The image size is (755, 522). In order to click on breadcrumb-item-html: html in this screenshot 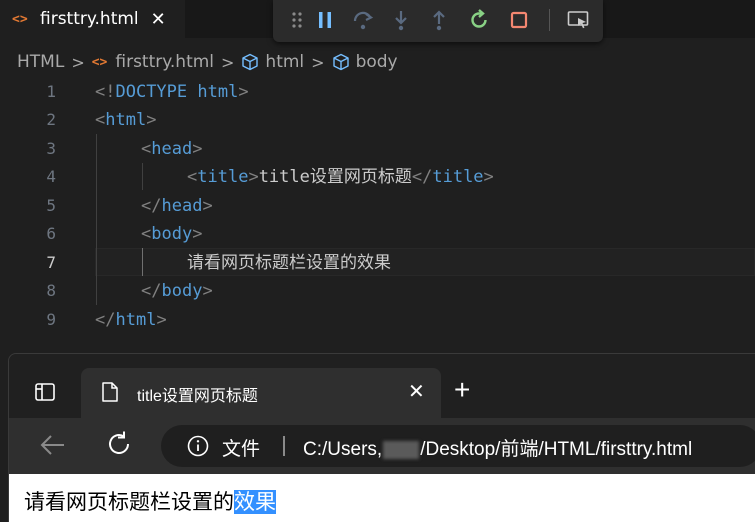, I will do `click(284, 62)`.